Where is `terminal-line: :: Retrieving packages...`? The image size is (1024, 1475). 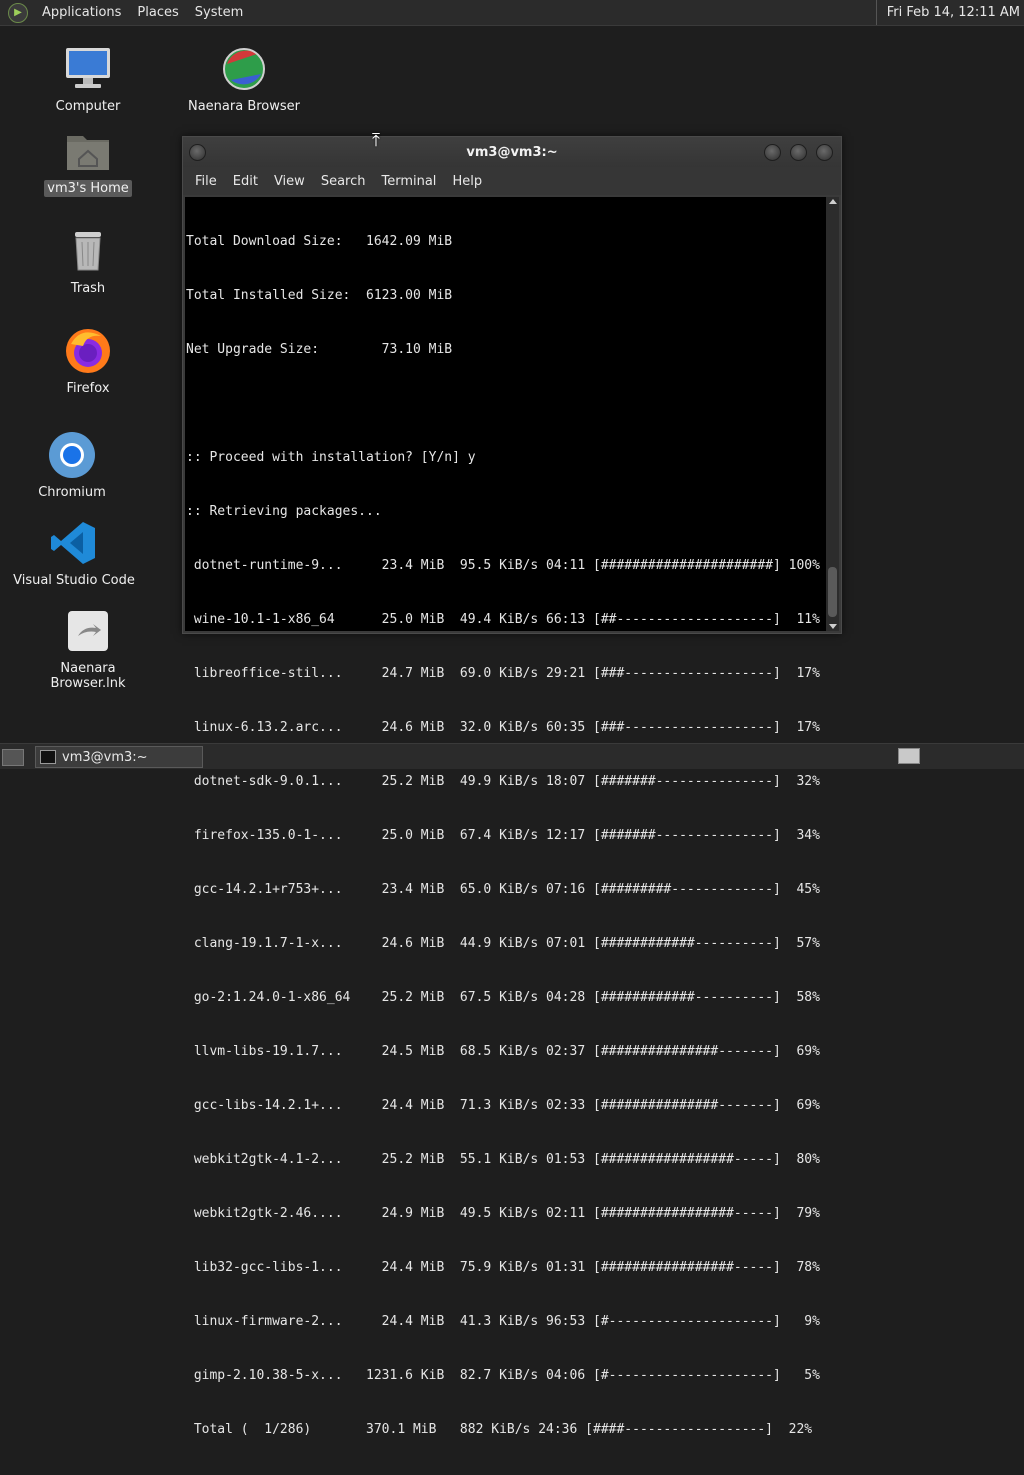
terminal-line: :: Retrieving packages... is located at coordinates (284, 511).